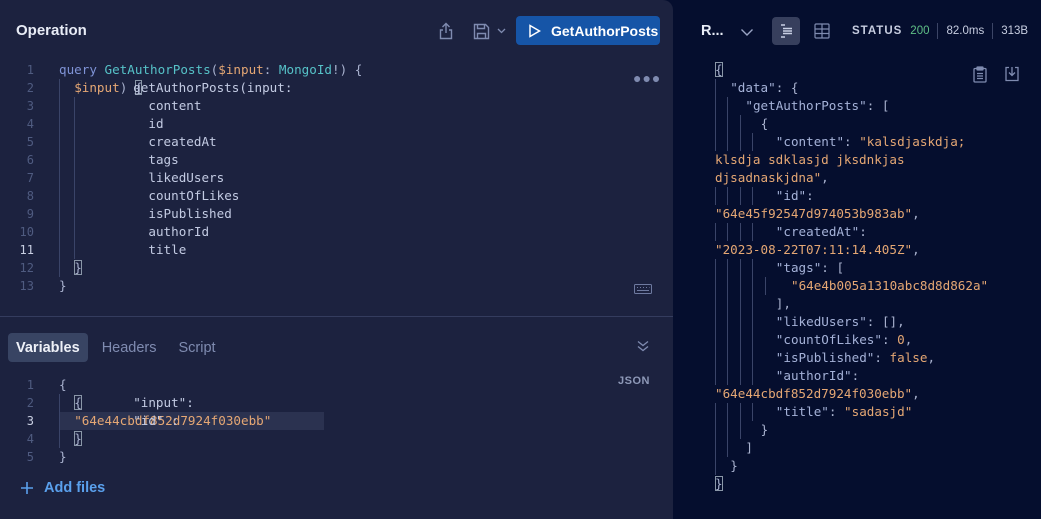 Image resolution: width=1041 pixels, height=519 pixels. What do you see at coordinates (216, 87) in the screenshot?
I see `code-token: getAuthorPosts(input:` at bounding box center [216, 87].